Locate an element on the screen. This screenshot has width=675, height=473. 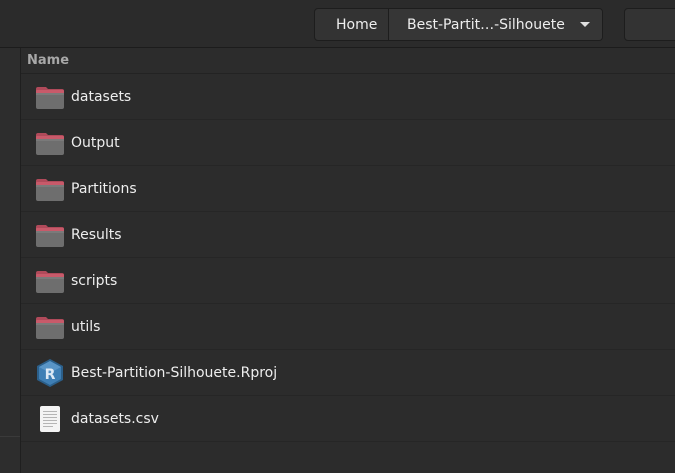
item-label: datasets.csv is located at coordinates (115, 418).